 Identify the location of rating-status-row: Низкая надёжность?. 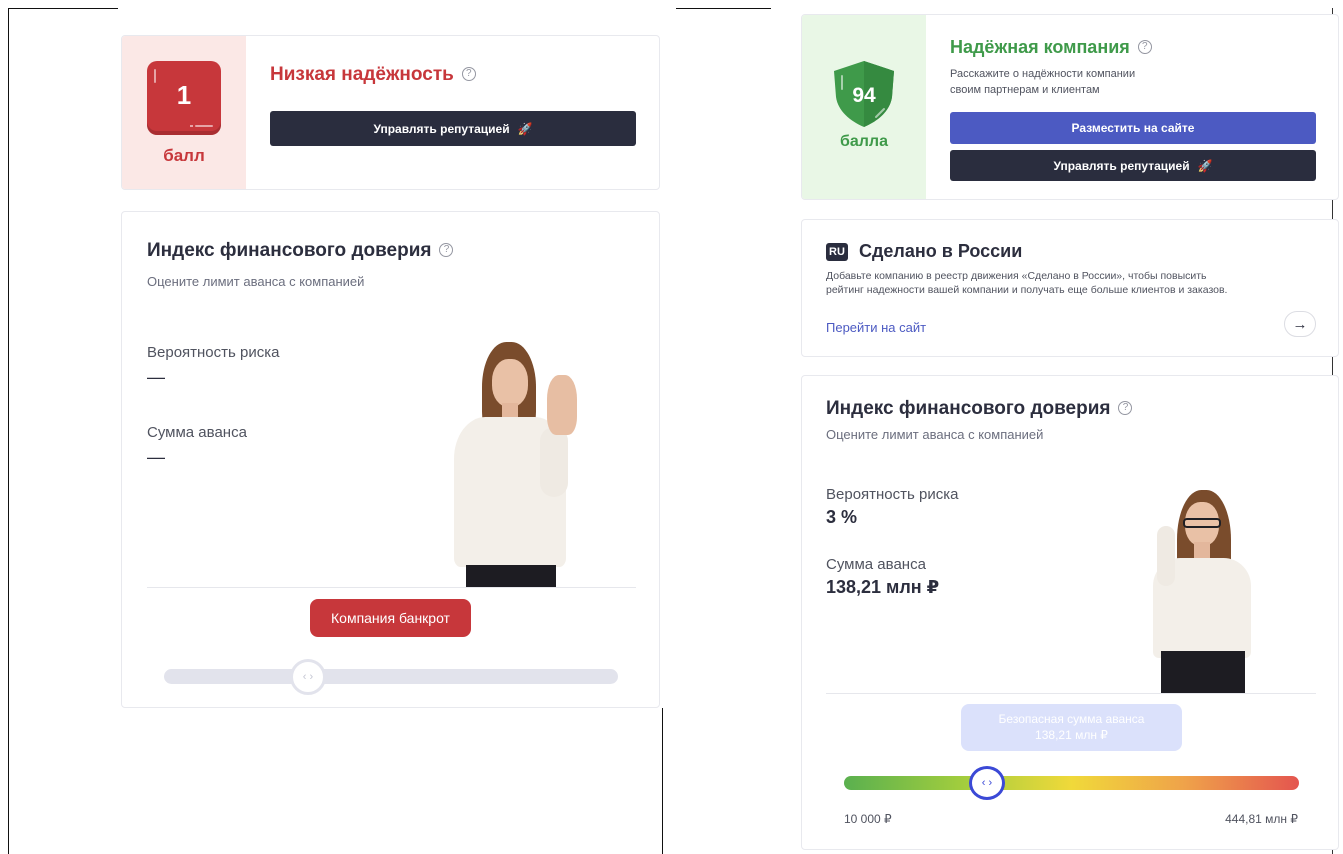
(373, 75).